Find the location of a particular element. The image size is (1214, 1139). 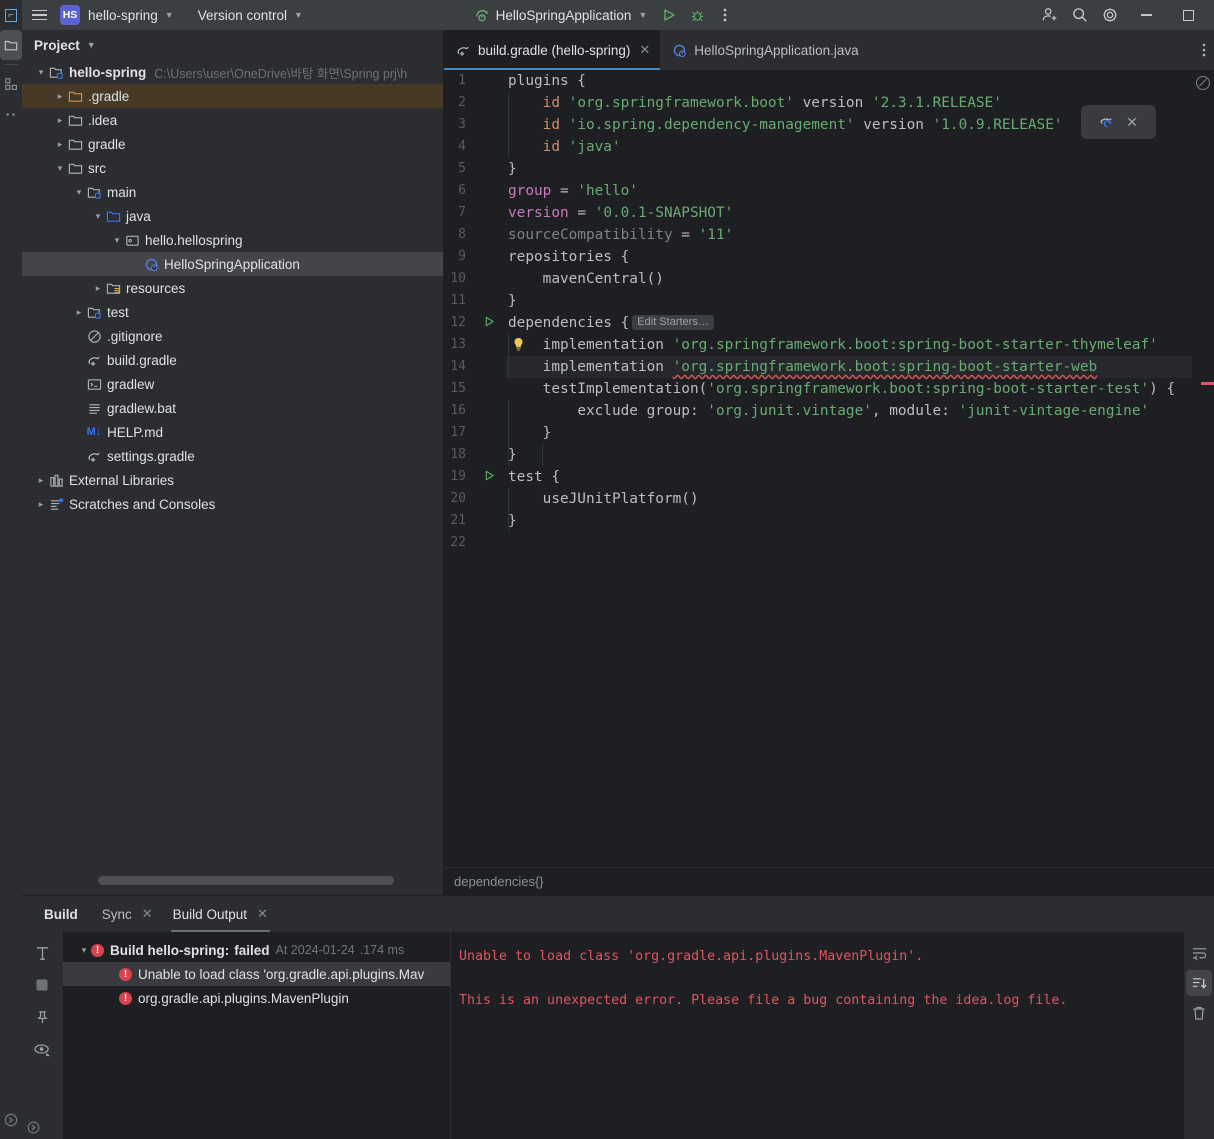

tree-node-gradle: ▸ .gradle is located at coordinates (232, 96).